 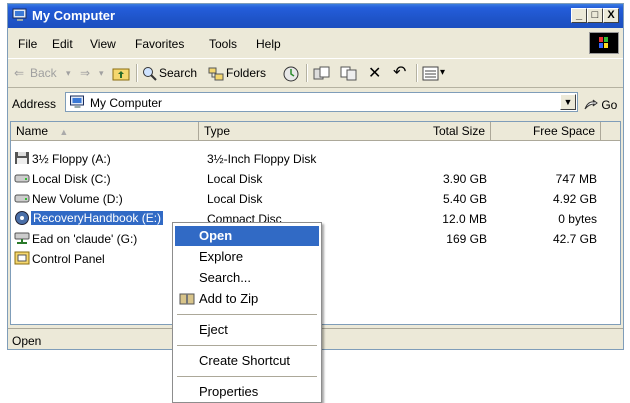 I want to click on history-icon, so click(x=291, y=75).